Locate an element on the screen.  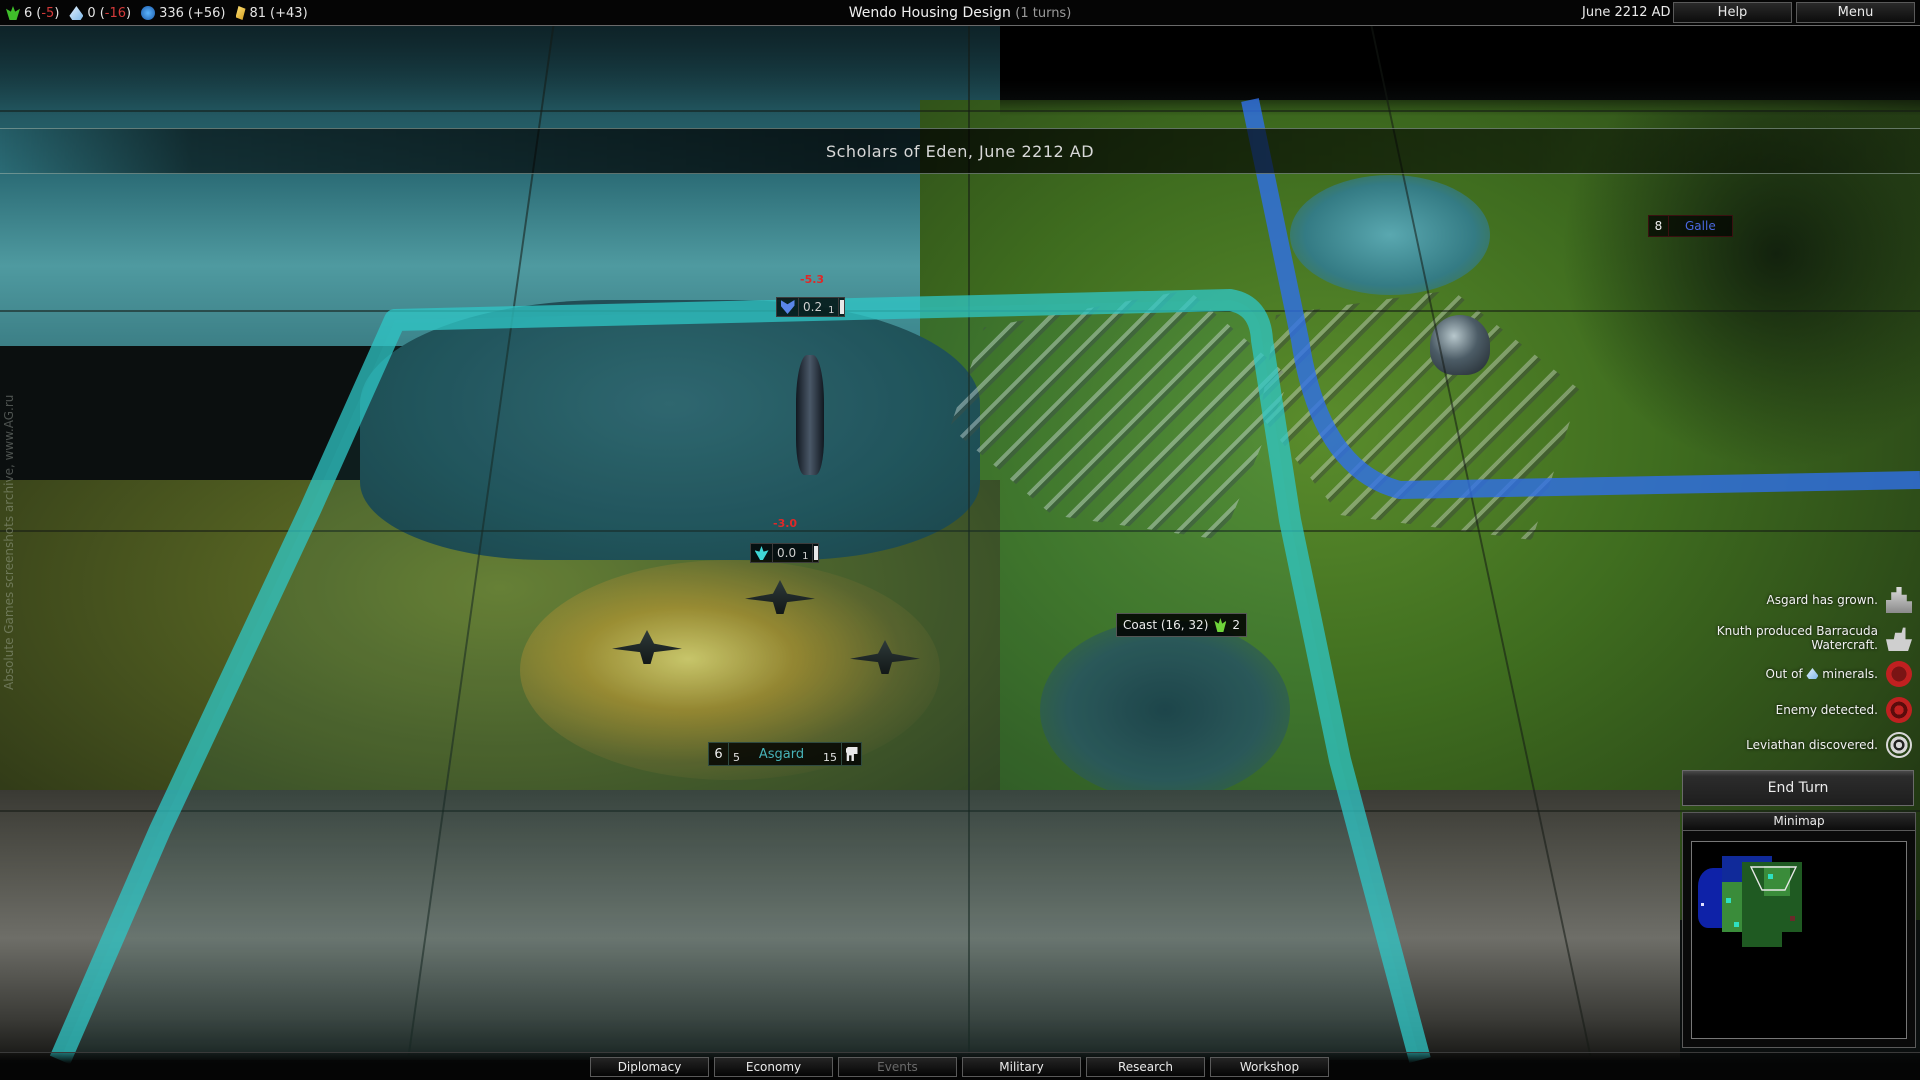
minimap-title: Minimap is located at coordinates (1799, 822).